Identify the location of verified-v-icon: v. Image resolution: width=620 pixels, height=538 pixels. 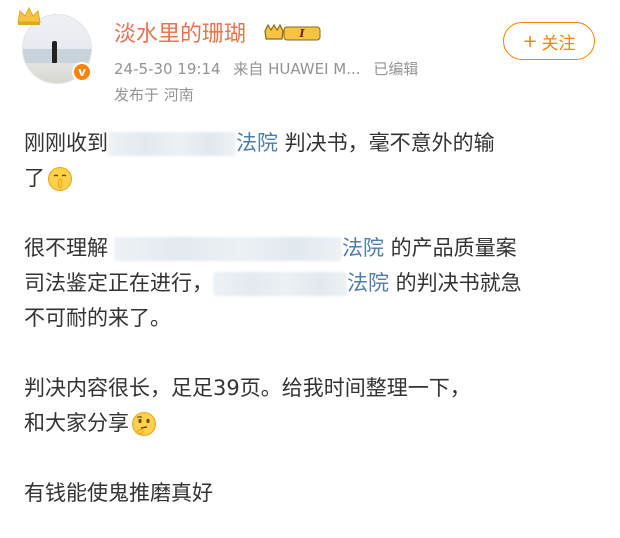
(82, 72).